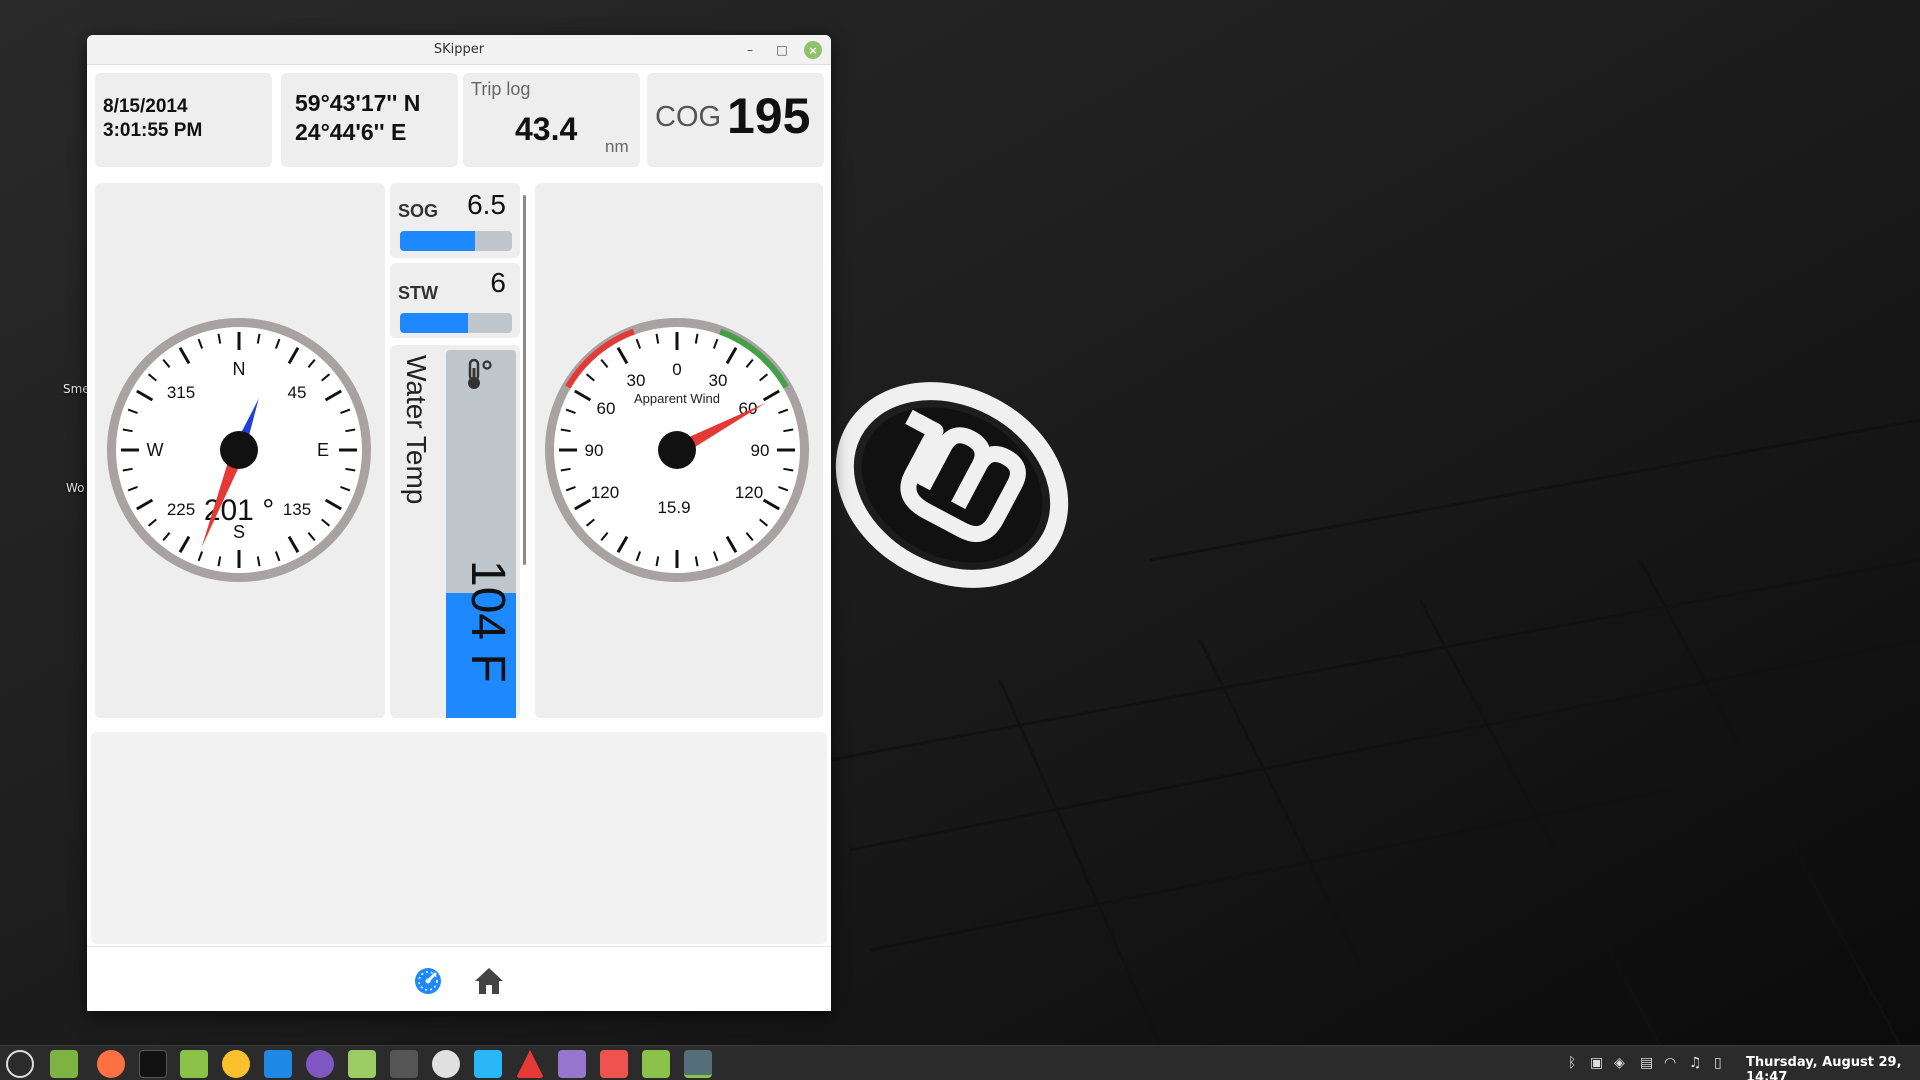 The image size is (1920, 1080). I want to click on bottom-panel, so click(459, 838).